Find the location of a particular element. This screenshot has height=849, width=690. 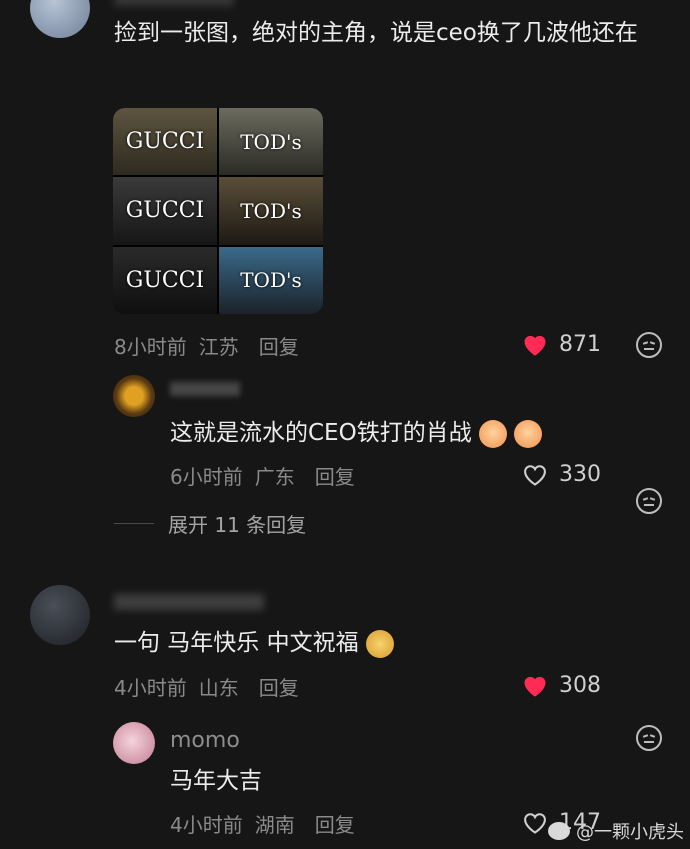

comment-meta: 6小时前 广东 回复 is located at coordinates (262, 475).